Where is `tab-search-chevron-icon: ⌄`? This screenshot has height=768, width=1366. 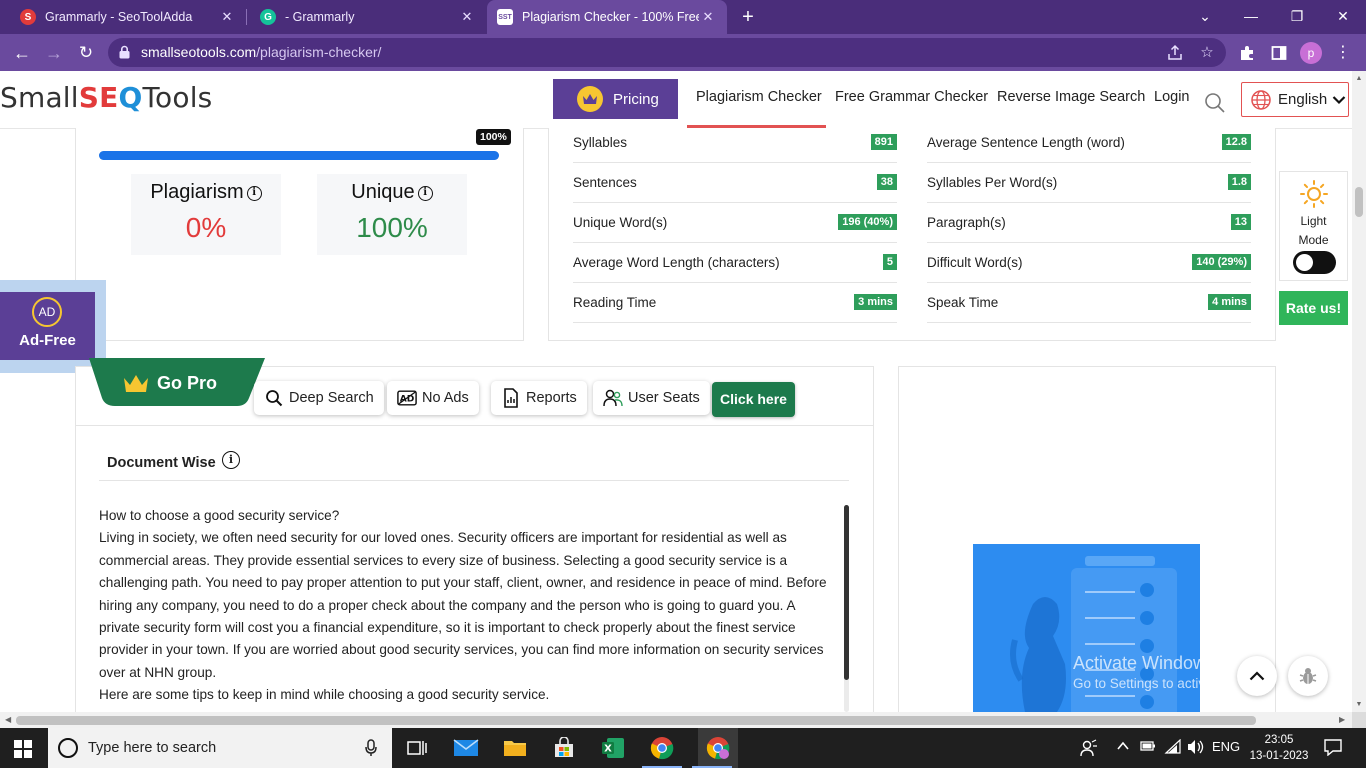
tab-search-chevron-icon: ⌄ is located at coordinates (1205, 17).